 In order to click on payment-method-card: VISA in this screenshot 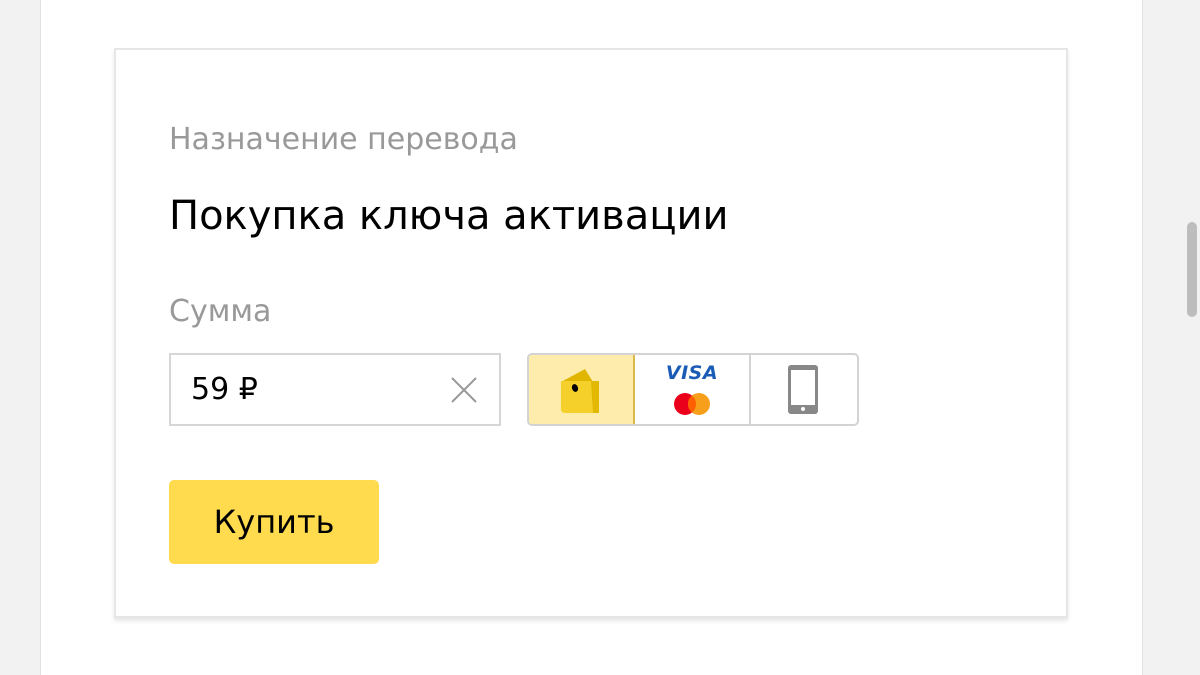, I will do `click(693, 389)`.